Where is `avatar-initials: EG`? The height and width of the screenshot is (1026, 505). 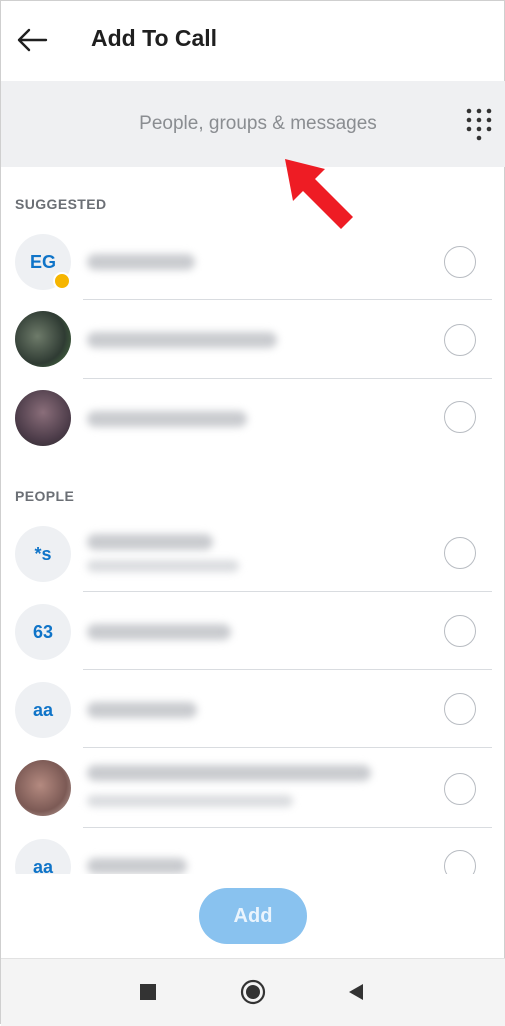
avatar-initials: EG is located at coordinates (42, 261).